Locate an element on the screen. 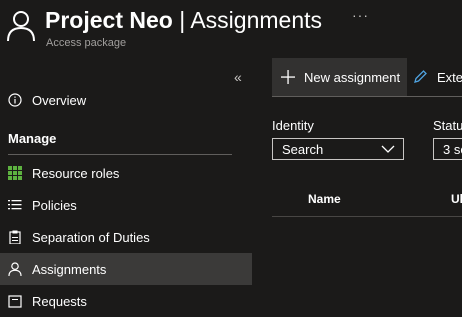 Image resolution: width=462 pixels, height=317 pixels. identity-filter-label: Identity is located at coordinates (293, 125).